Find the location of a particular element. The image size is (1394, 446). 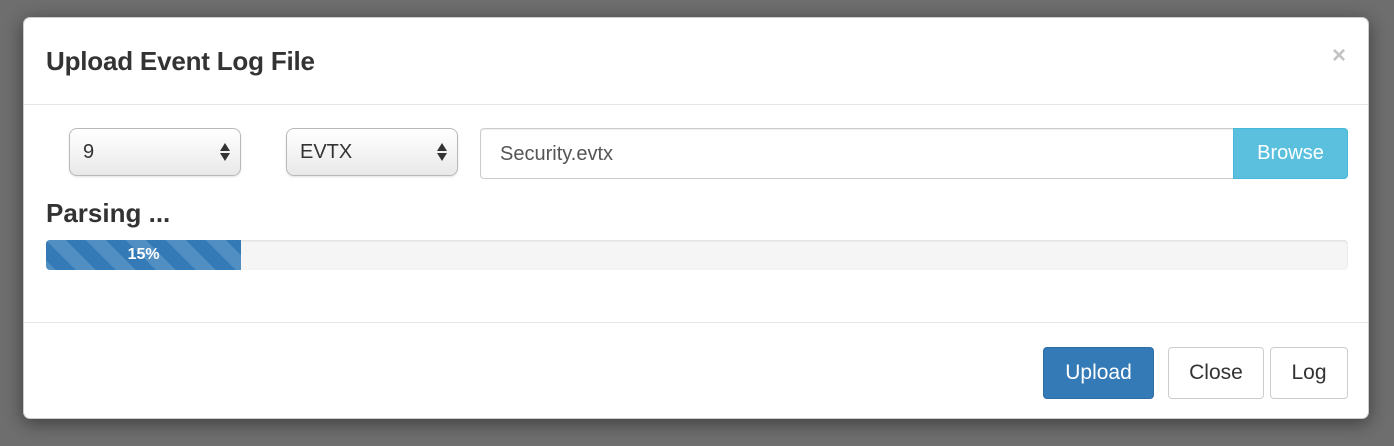

modal-title: Upload Event Log File is located at coordinates (180, 61).